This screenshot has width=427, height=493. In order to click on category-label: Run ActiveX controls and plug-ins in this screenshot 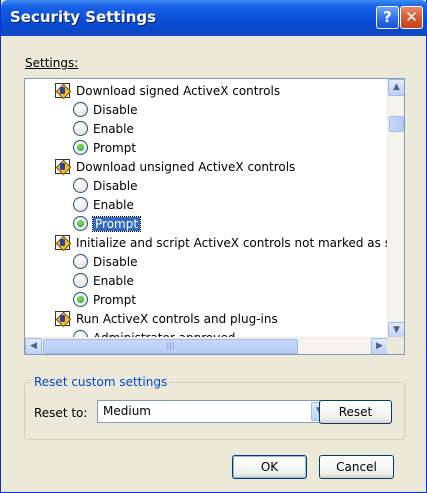, I will do `click(177, 318)`.